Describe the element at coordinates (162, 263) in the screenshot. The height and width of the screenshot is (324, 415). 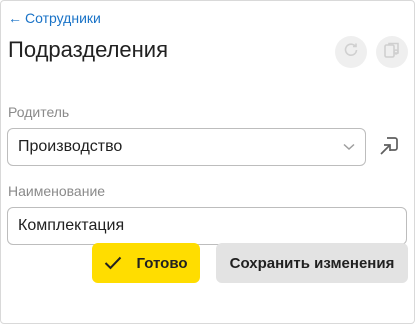
I see `done-button-label: Готово` at that location.